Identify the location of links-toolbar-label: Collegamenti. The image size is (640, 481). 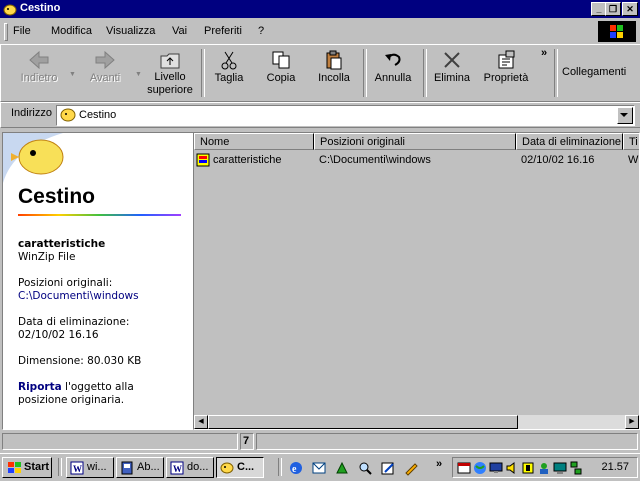
(594, 72).